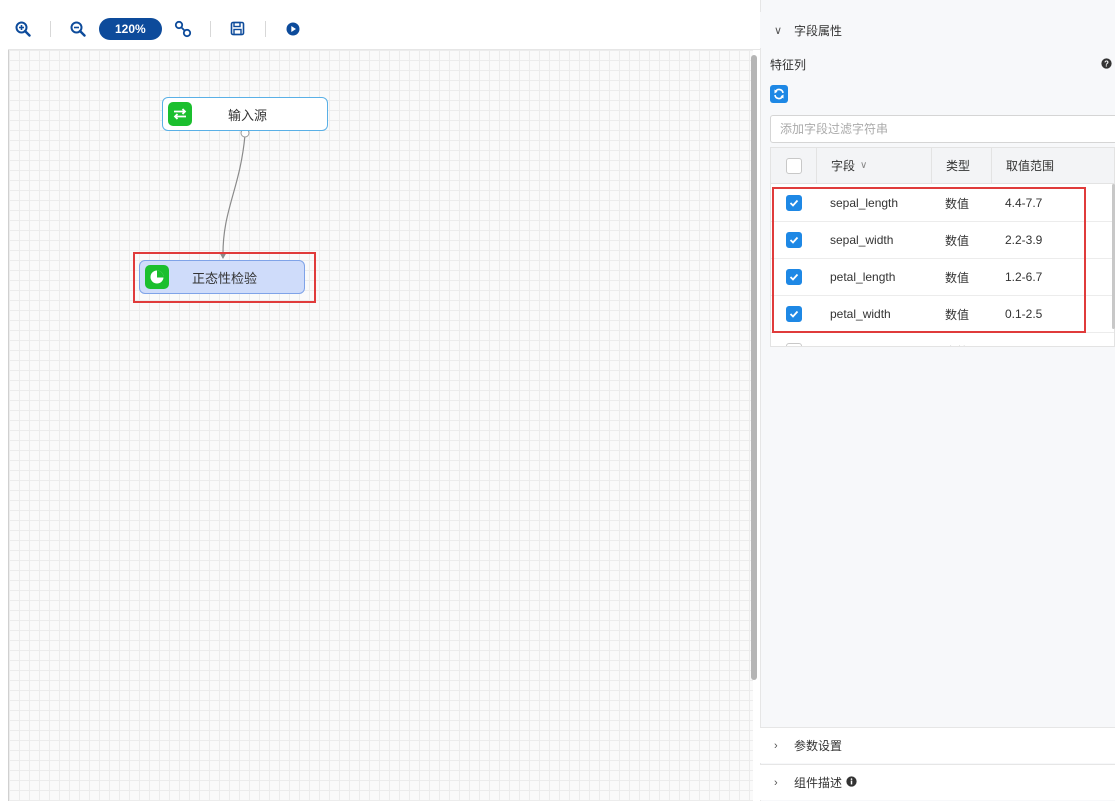 Image resolution: width=1115 pixels, height=801 pixels. Describe the element at coordinates (818, 30) in the screenshot. I see `section-title: 字段属性` at that location.